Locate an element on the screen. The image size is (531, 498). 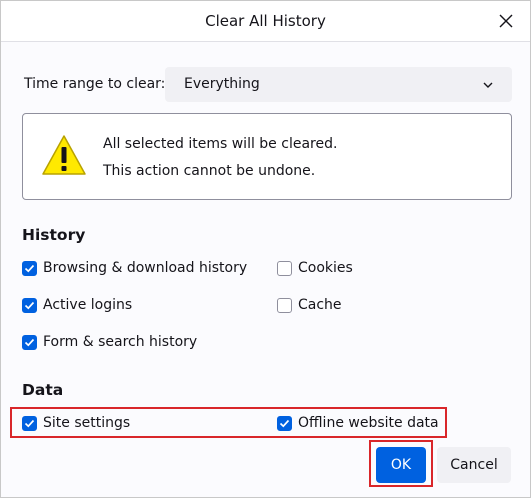
close-icon is located at coordinates (506, 21).